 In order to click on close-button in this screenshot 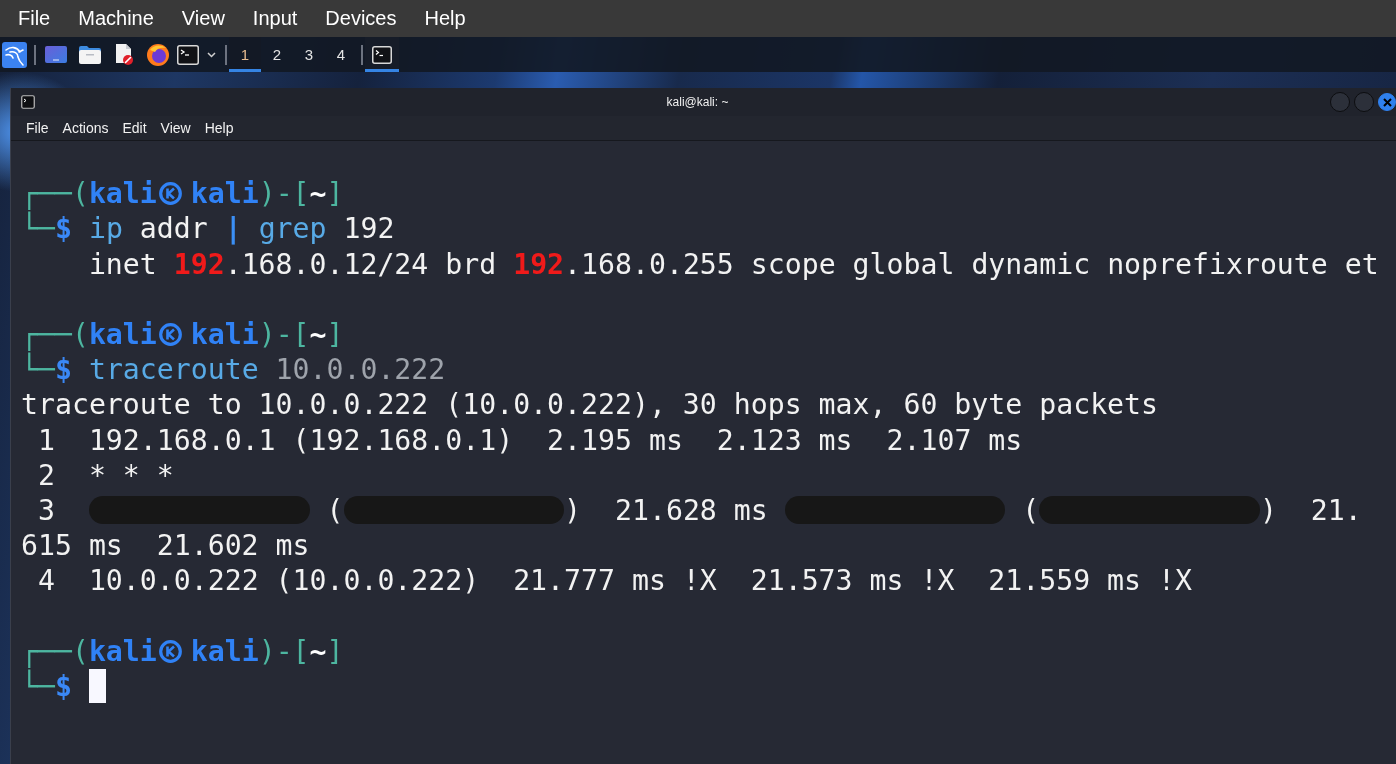, I will do `click(1387, 102)`.